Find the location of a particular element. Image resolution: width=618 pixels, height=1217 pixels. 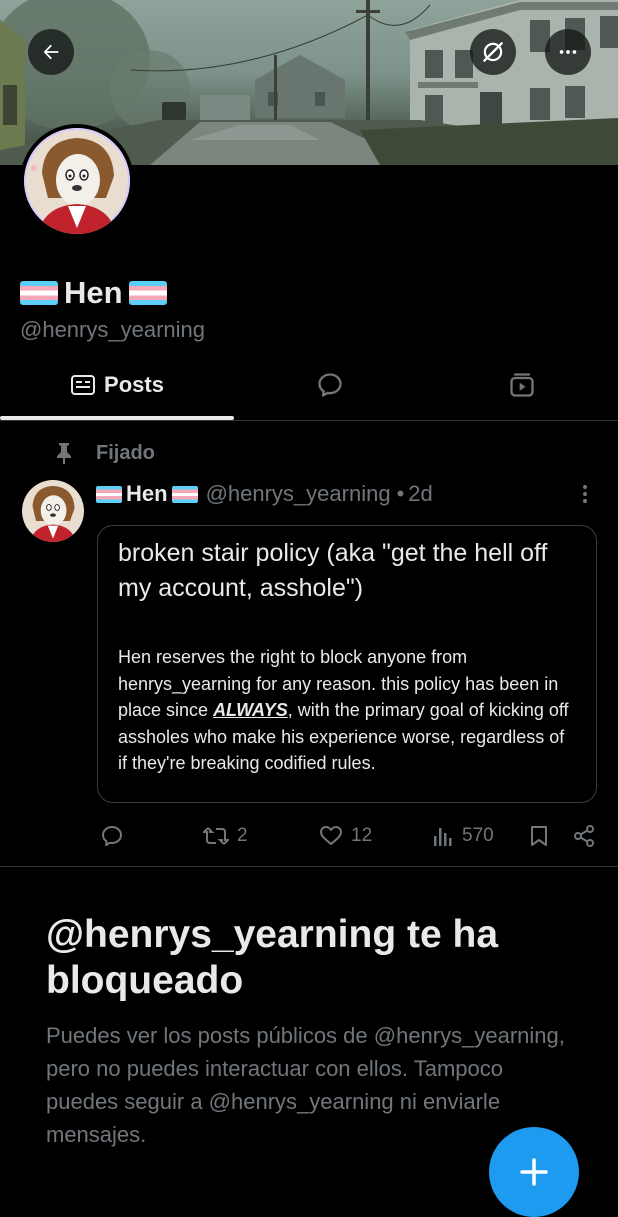

views-button: 570 is located at coordinates (463, 836).